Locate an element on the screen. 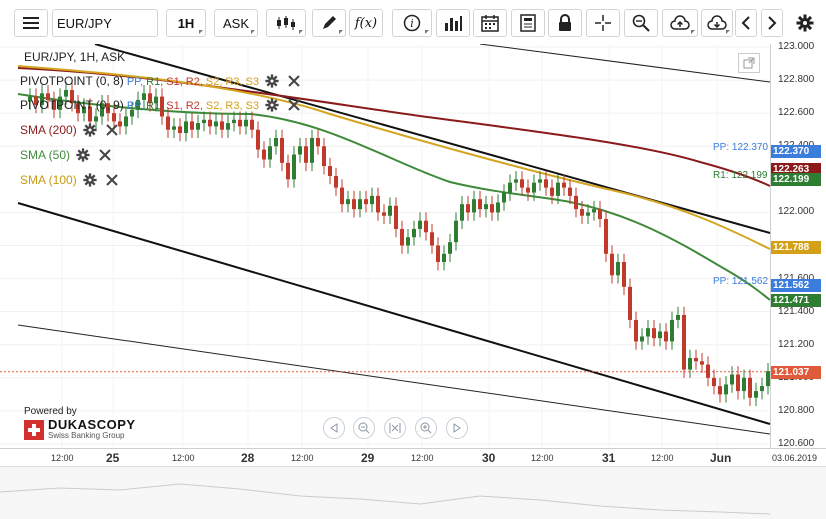  sma-200-indicator: SMA (200) is located at coordinates (69, 130).